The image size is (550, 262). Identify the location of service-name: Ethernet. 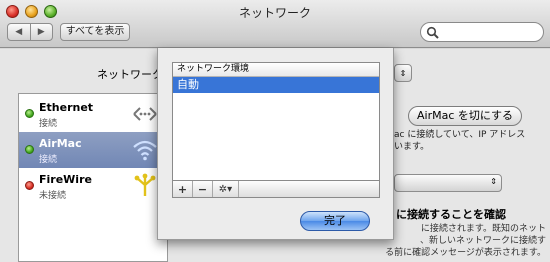
(66, 107).